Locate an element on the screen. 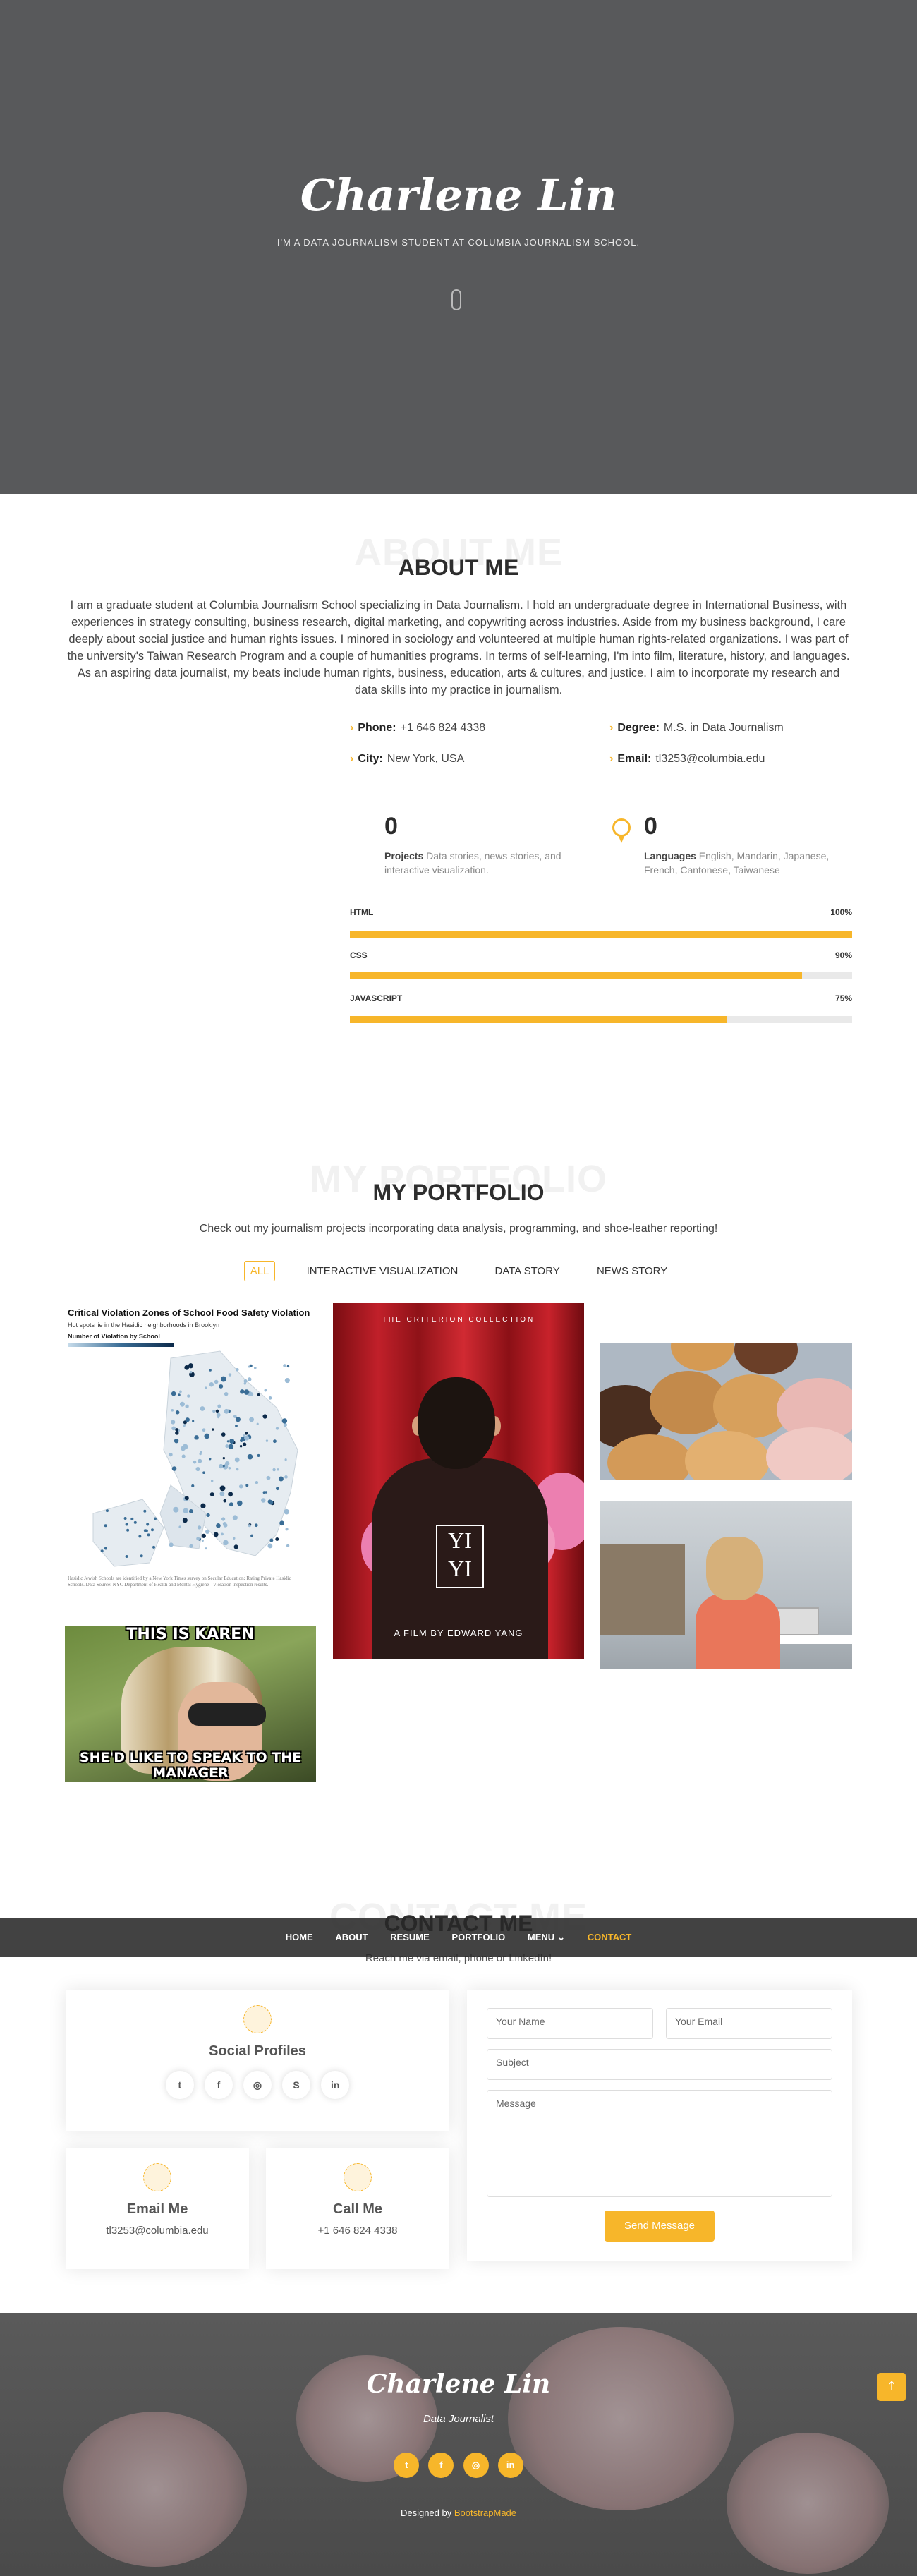  nav-resume: RESUME is located at coordinates (410, 1938).